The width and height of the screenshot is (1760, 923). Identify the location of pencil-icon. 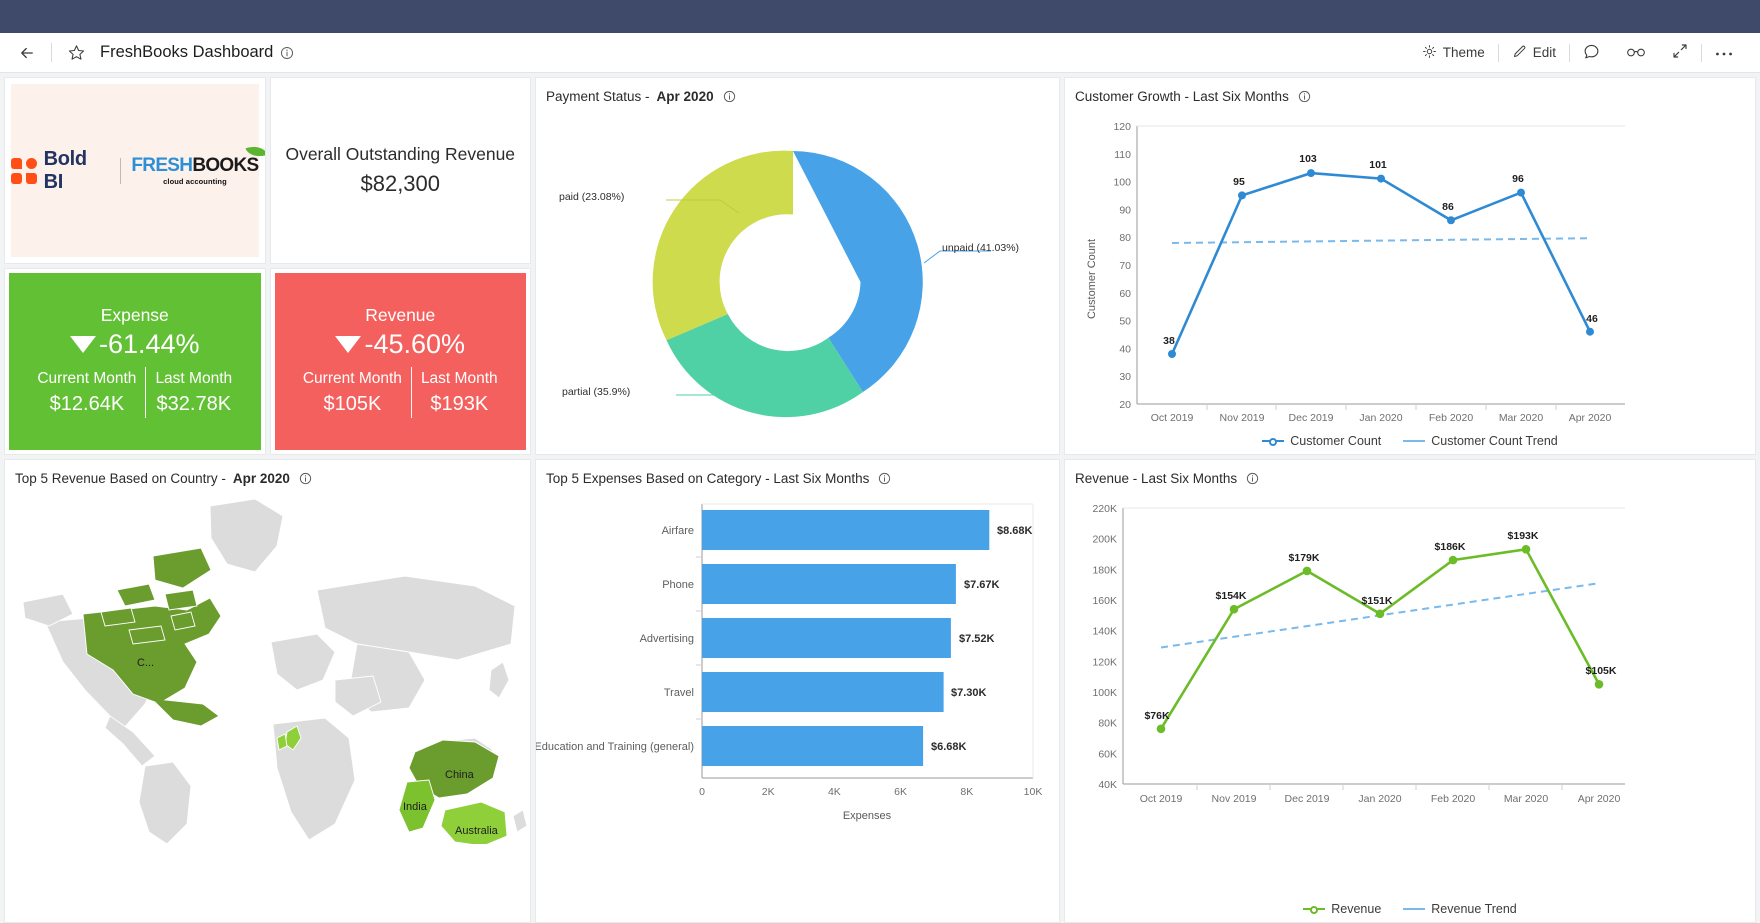
(1519, 53).